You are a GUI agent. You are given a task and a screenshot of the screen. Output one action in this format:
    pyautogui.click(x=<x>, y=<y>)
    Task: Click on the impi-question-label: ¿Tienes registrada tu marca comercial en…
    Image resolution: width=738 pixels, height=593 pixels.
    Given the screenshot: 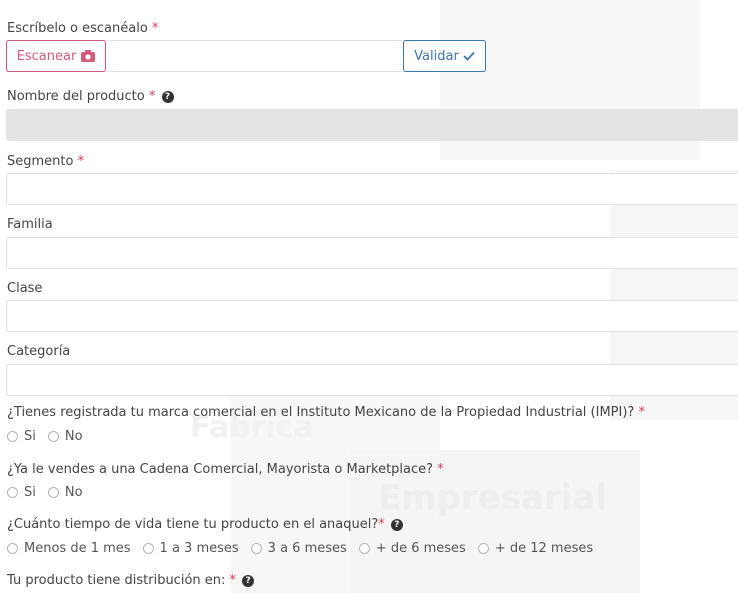 What is the action you would take?
    pyautogui.click(x=326, y=412)
    